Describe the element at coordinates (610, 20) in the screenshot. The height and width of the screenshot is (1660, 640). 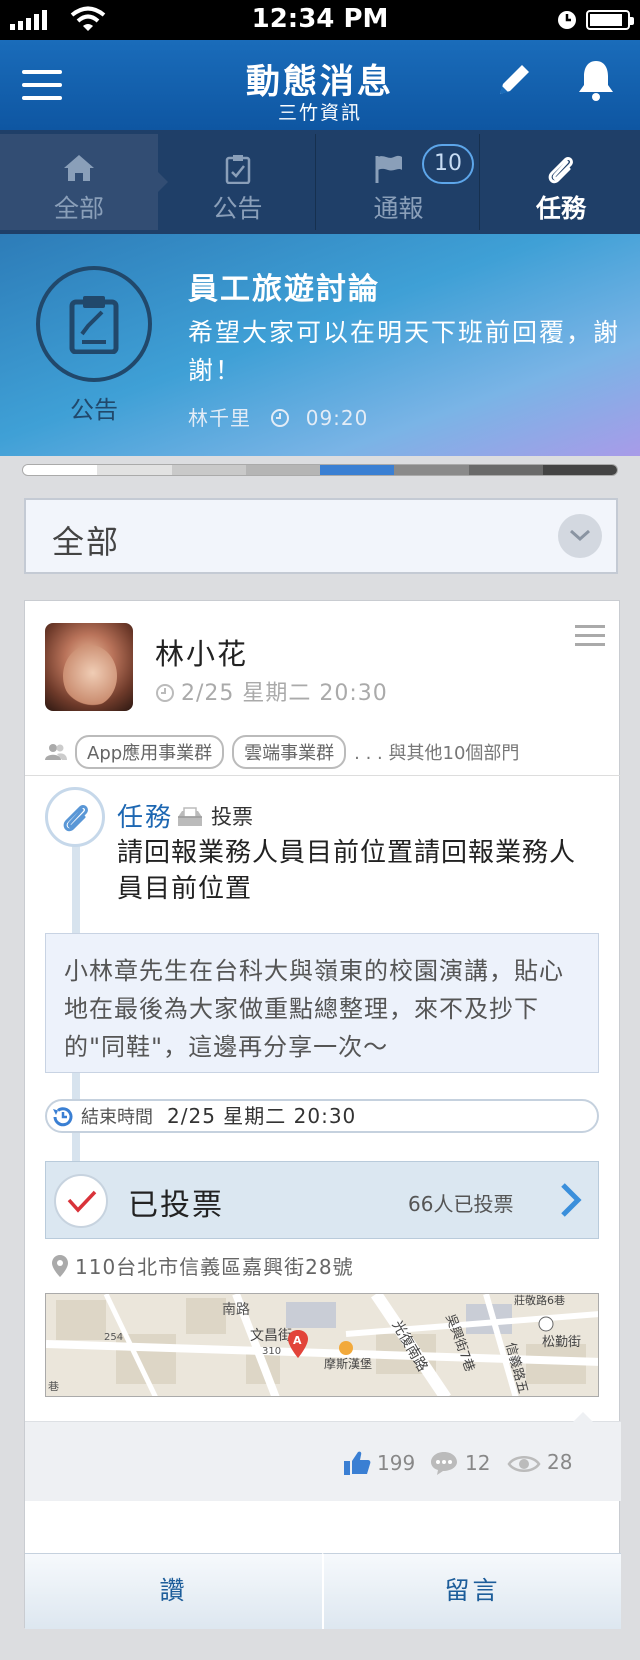
I see `battery-icon` at that location.